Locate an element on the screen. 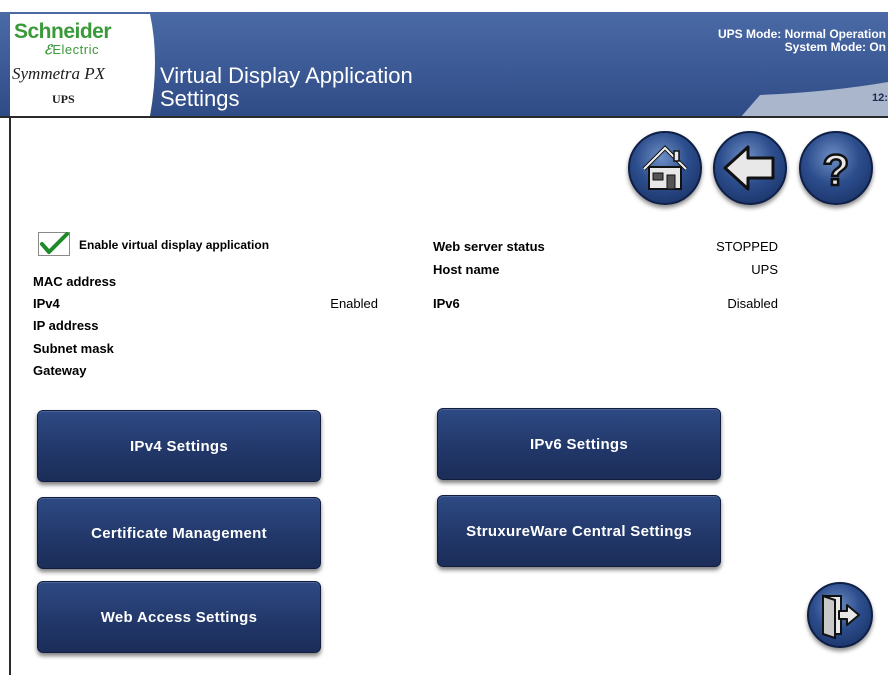 The width and height of the screenshot is (888, 675). clock: 12:4 is located at coordinates (879, 98).